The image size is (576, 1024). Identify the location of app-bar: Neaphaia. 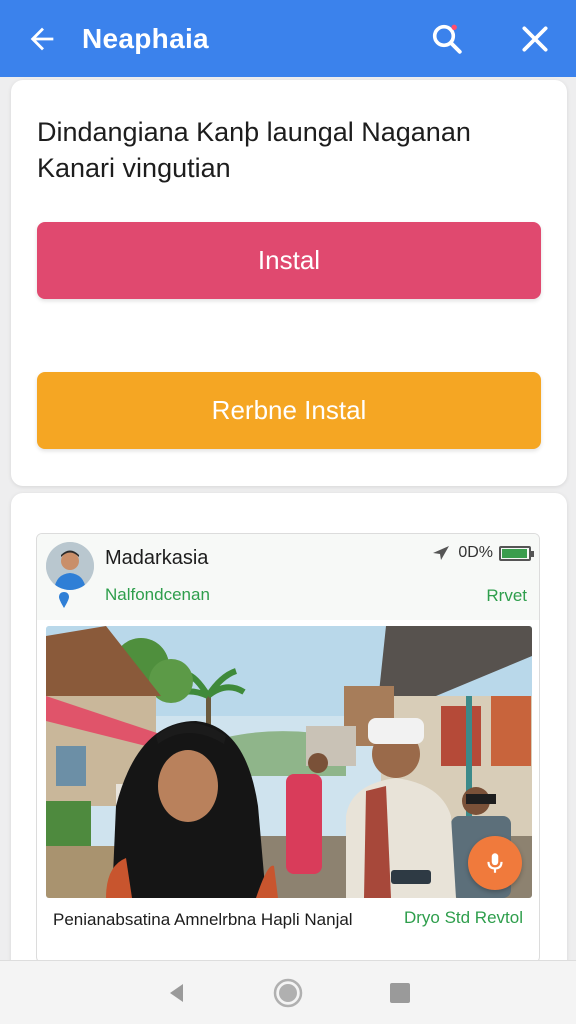
(288, 38).